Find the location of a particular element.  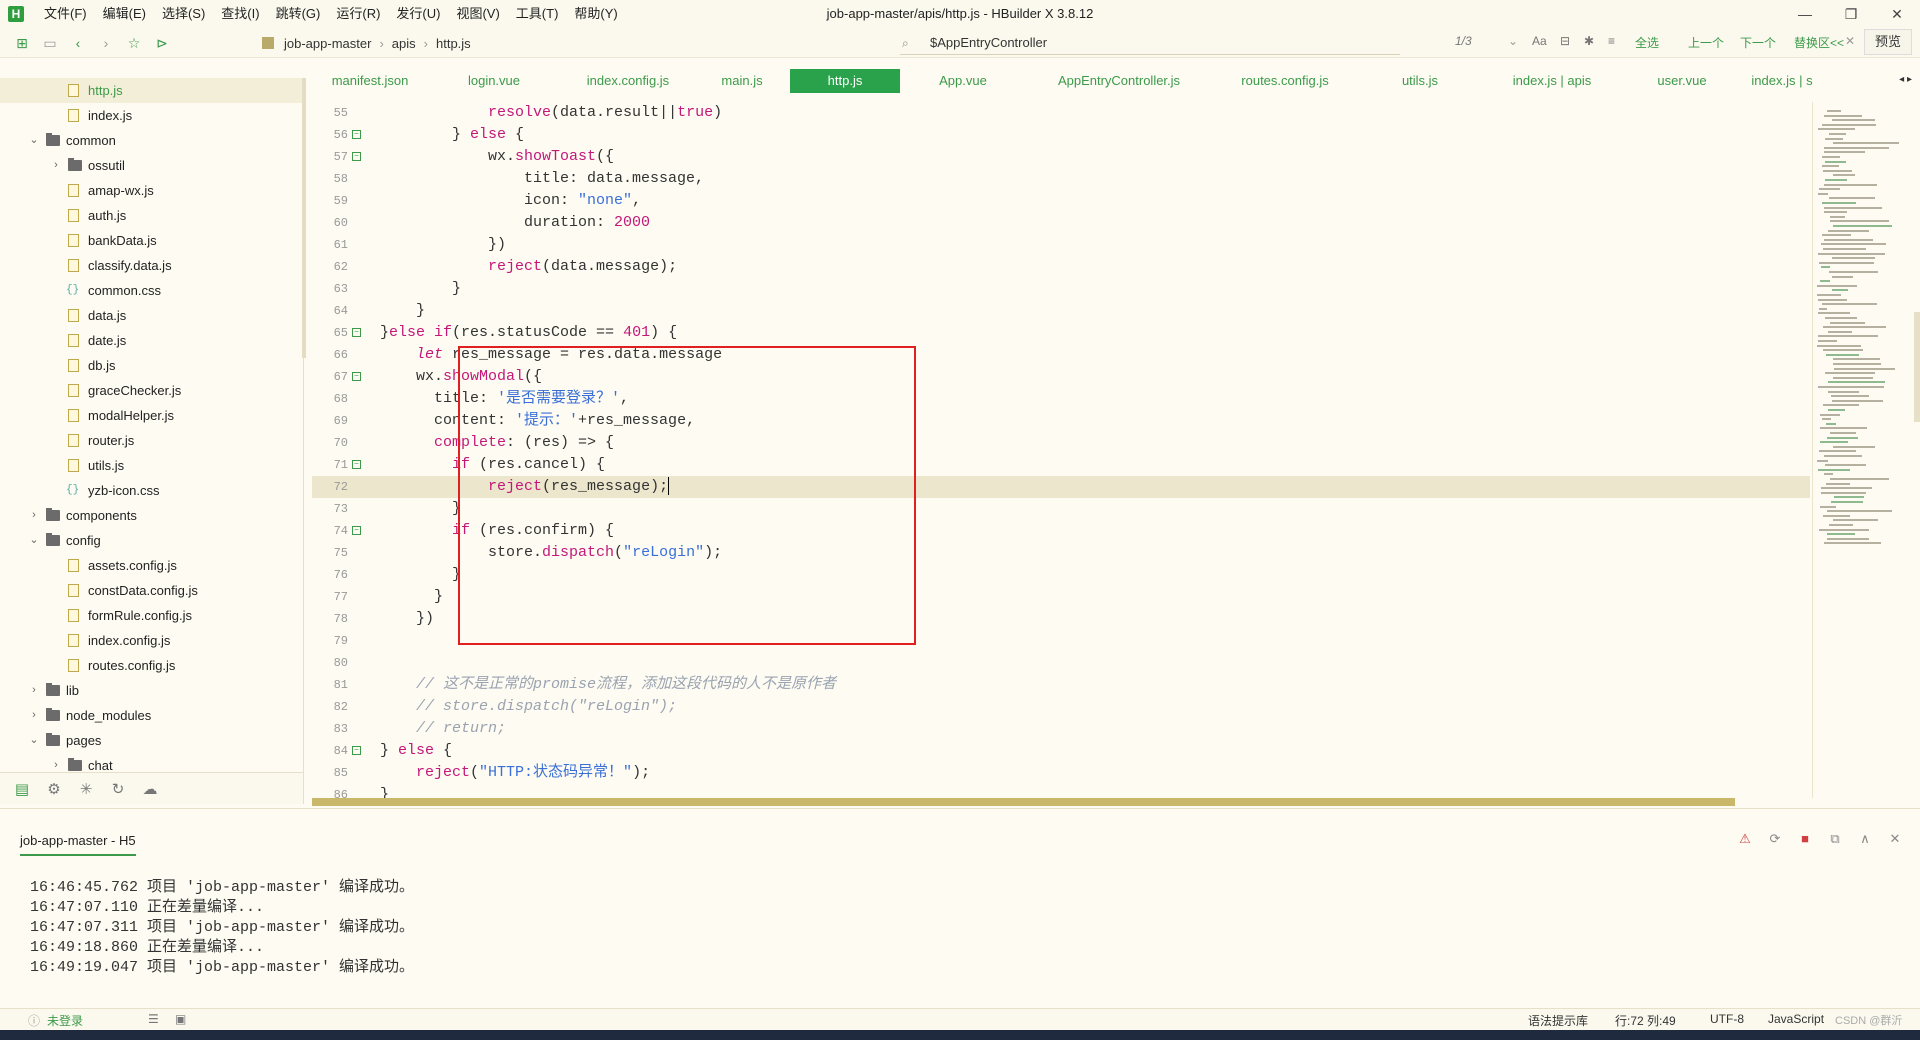

tab-app-vue: App.vue is located at coordinates (963, 81).